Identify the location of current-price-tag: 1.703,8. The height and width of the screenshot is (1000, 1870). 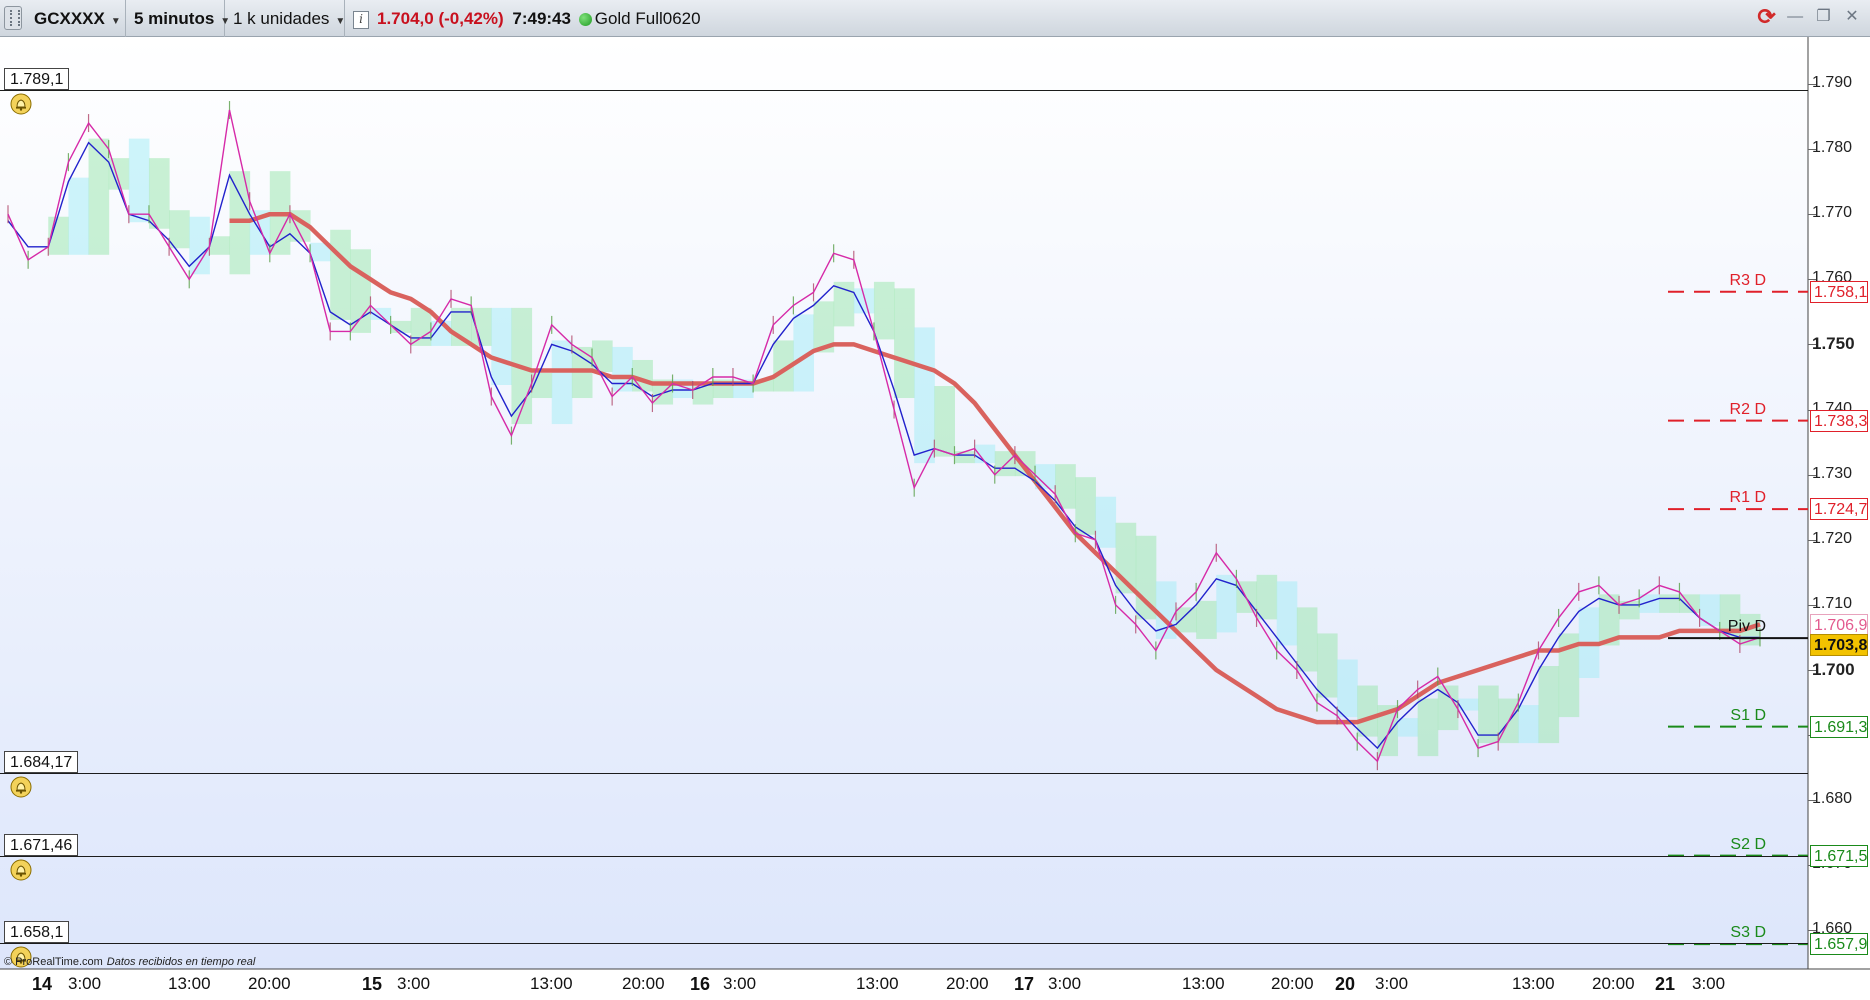
(1839, 645).